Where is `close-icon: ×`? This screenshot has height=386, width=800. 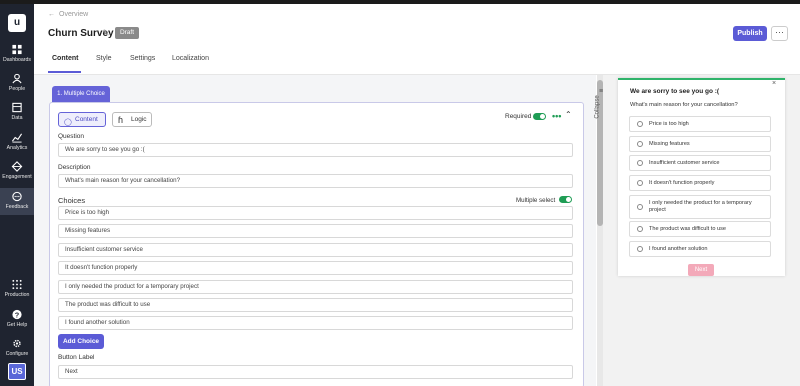
close-icon: × is located at coordinates (774, 83).